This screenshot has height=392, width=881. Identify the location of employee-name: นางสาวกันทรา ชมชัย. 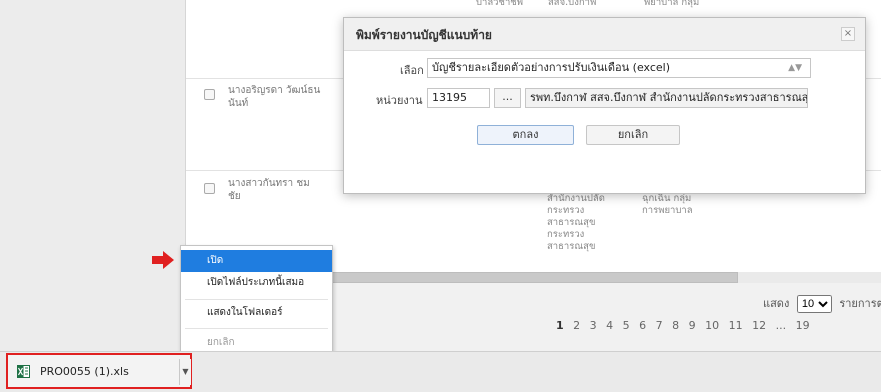
(269, 190).